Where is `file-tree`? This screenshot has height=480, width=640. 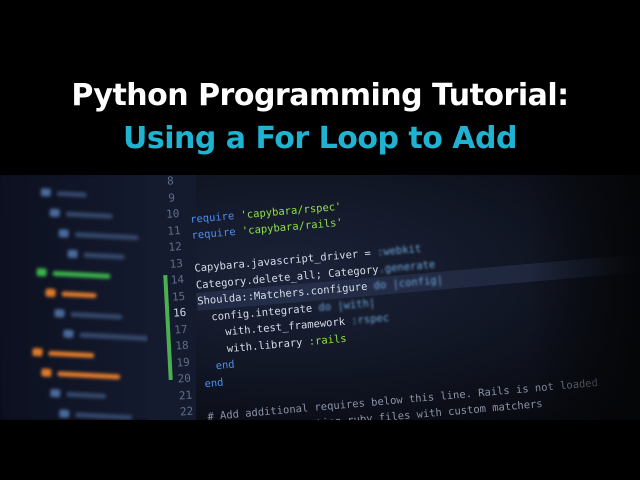 file-tree is located at coordinates (92, 301).